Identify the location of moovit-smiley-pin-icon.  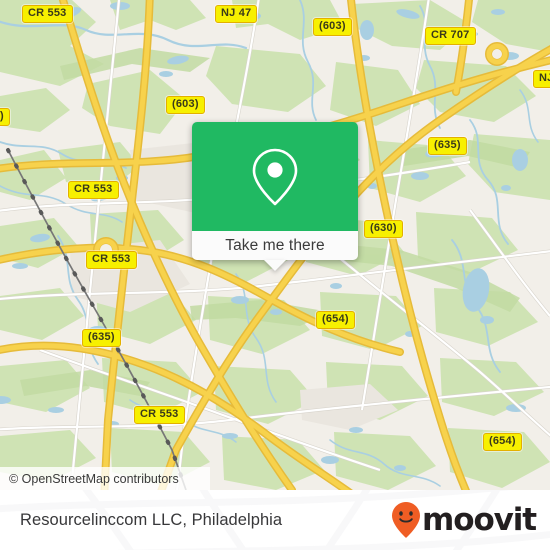
(406, 520).